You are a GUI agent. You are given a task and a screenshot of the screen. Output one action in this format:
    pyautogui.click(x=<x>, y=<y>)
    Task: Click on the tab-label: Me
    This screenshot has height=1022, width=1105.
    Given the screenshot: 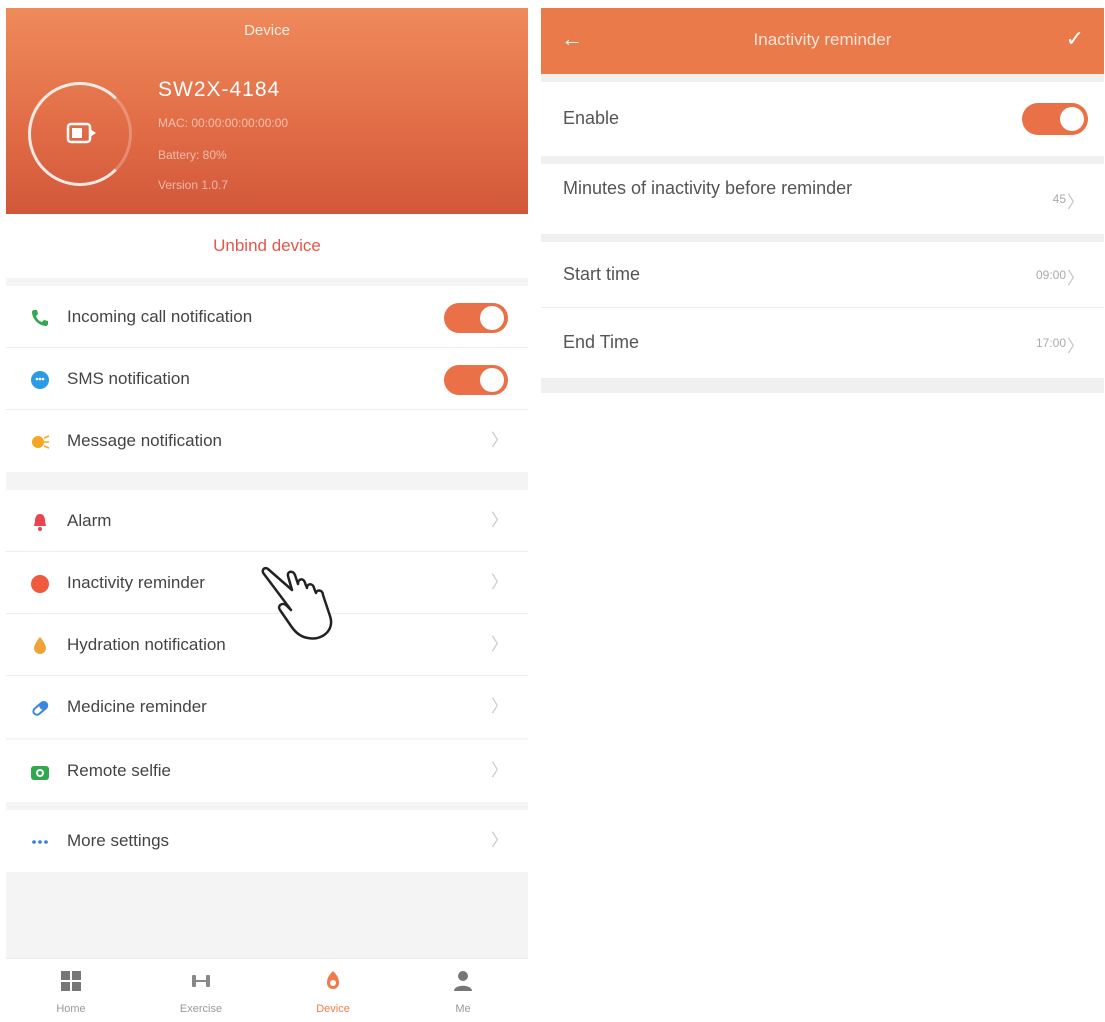 What is the action you would take?
    pyautogui.click(x=463, y=1009)
    